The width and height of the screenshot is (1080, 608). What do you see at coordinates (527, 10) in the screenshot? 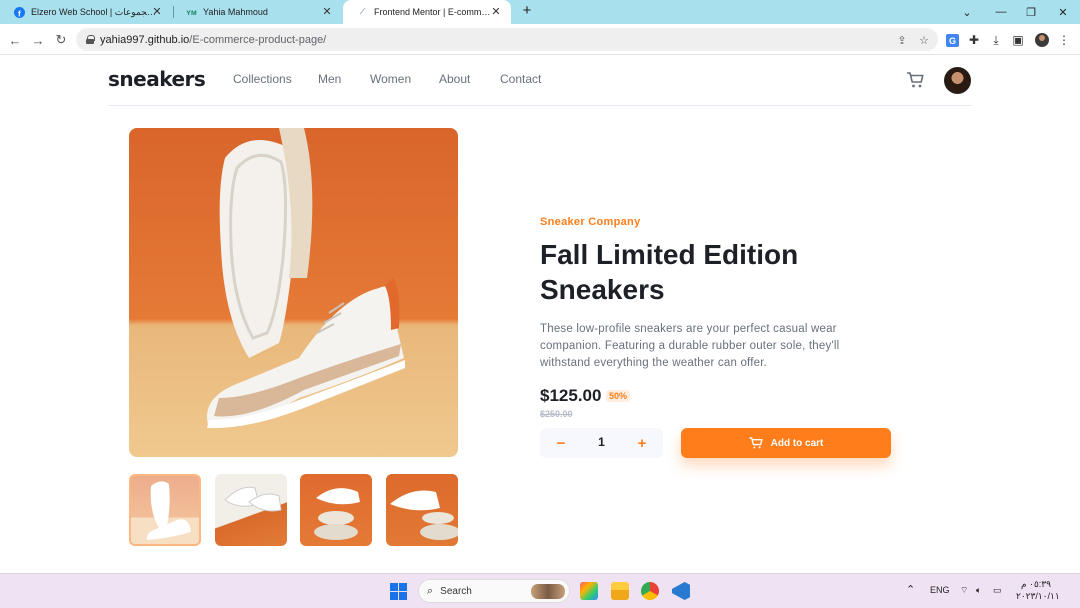
I see `new-tab-icon: +` at bounding box center [527, 10].